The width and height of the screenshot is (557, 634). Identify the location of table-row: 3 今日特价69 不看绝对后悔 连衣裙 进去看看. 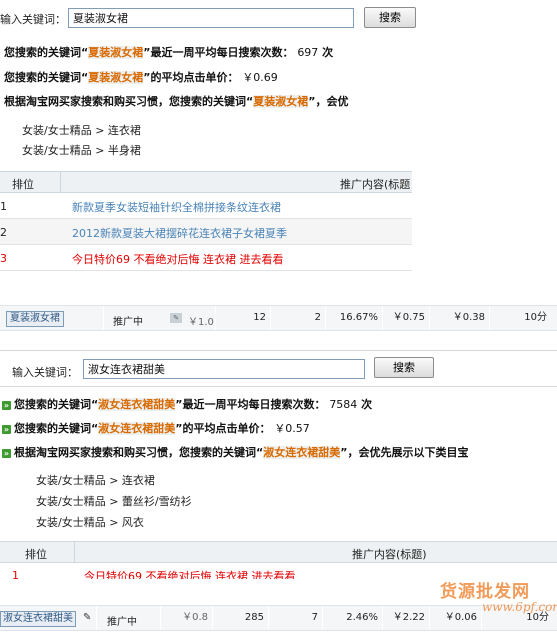
(206, 258).